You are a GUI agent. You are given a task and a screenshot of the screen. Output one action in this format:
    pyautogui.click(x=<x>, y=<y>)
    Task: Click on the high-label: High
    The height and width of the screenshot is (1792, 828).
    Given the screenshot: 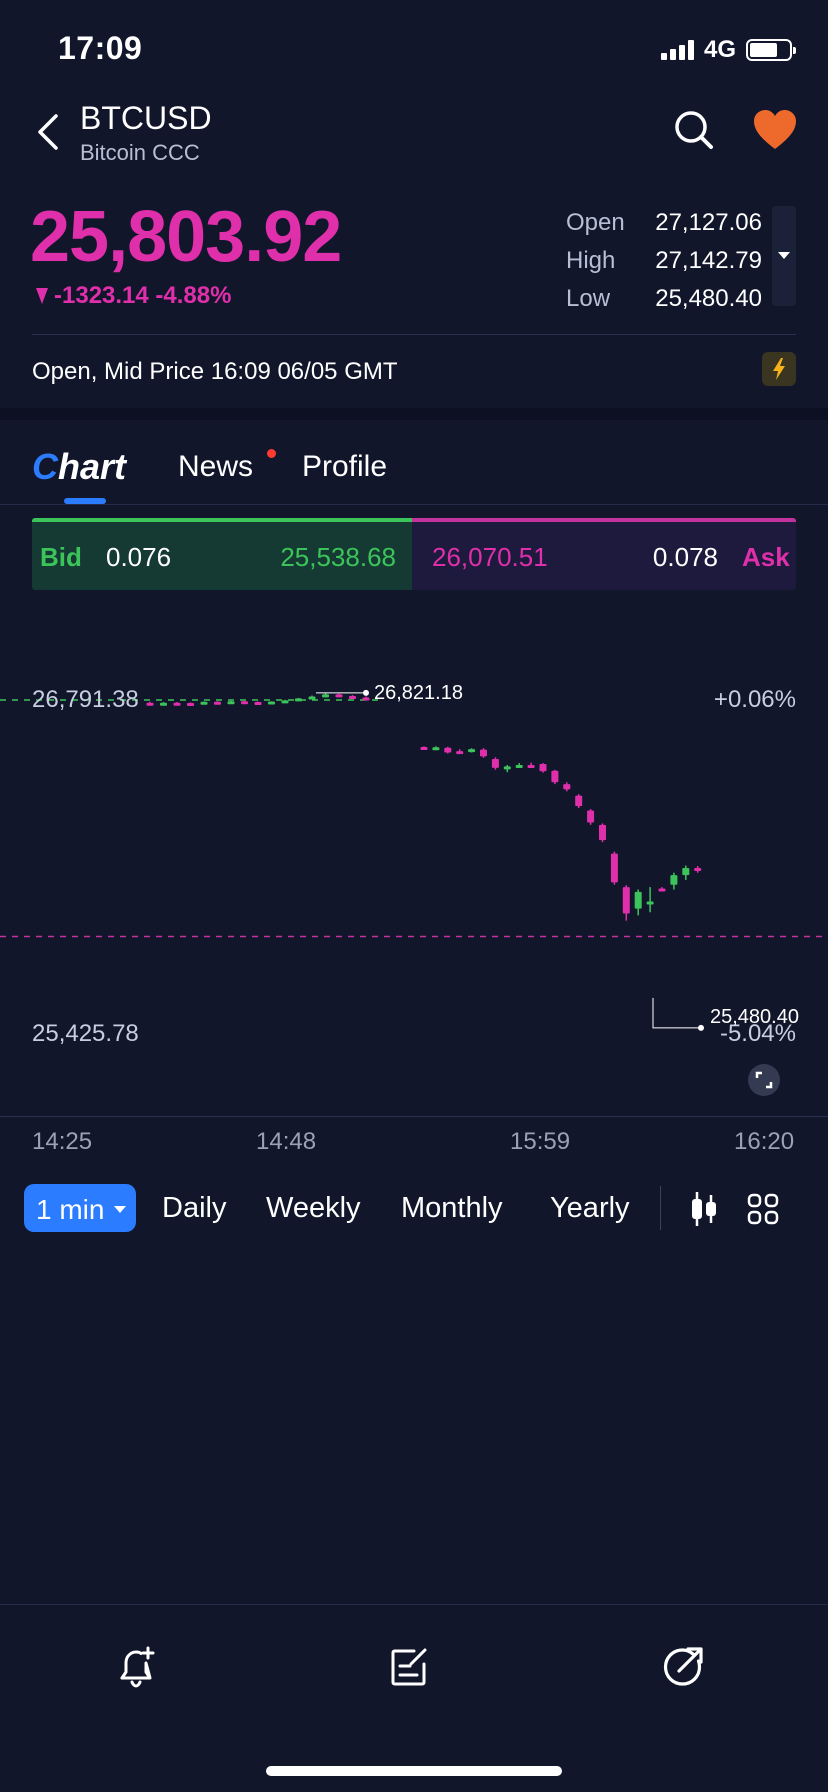 What is the action you would take?
    pyautogui.click(x=591, y=260)
    